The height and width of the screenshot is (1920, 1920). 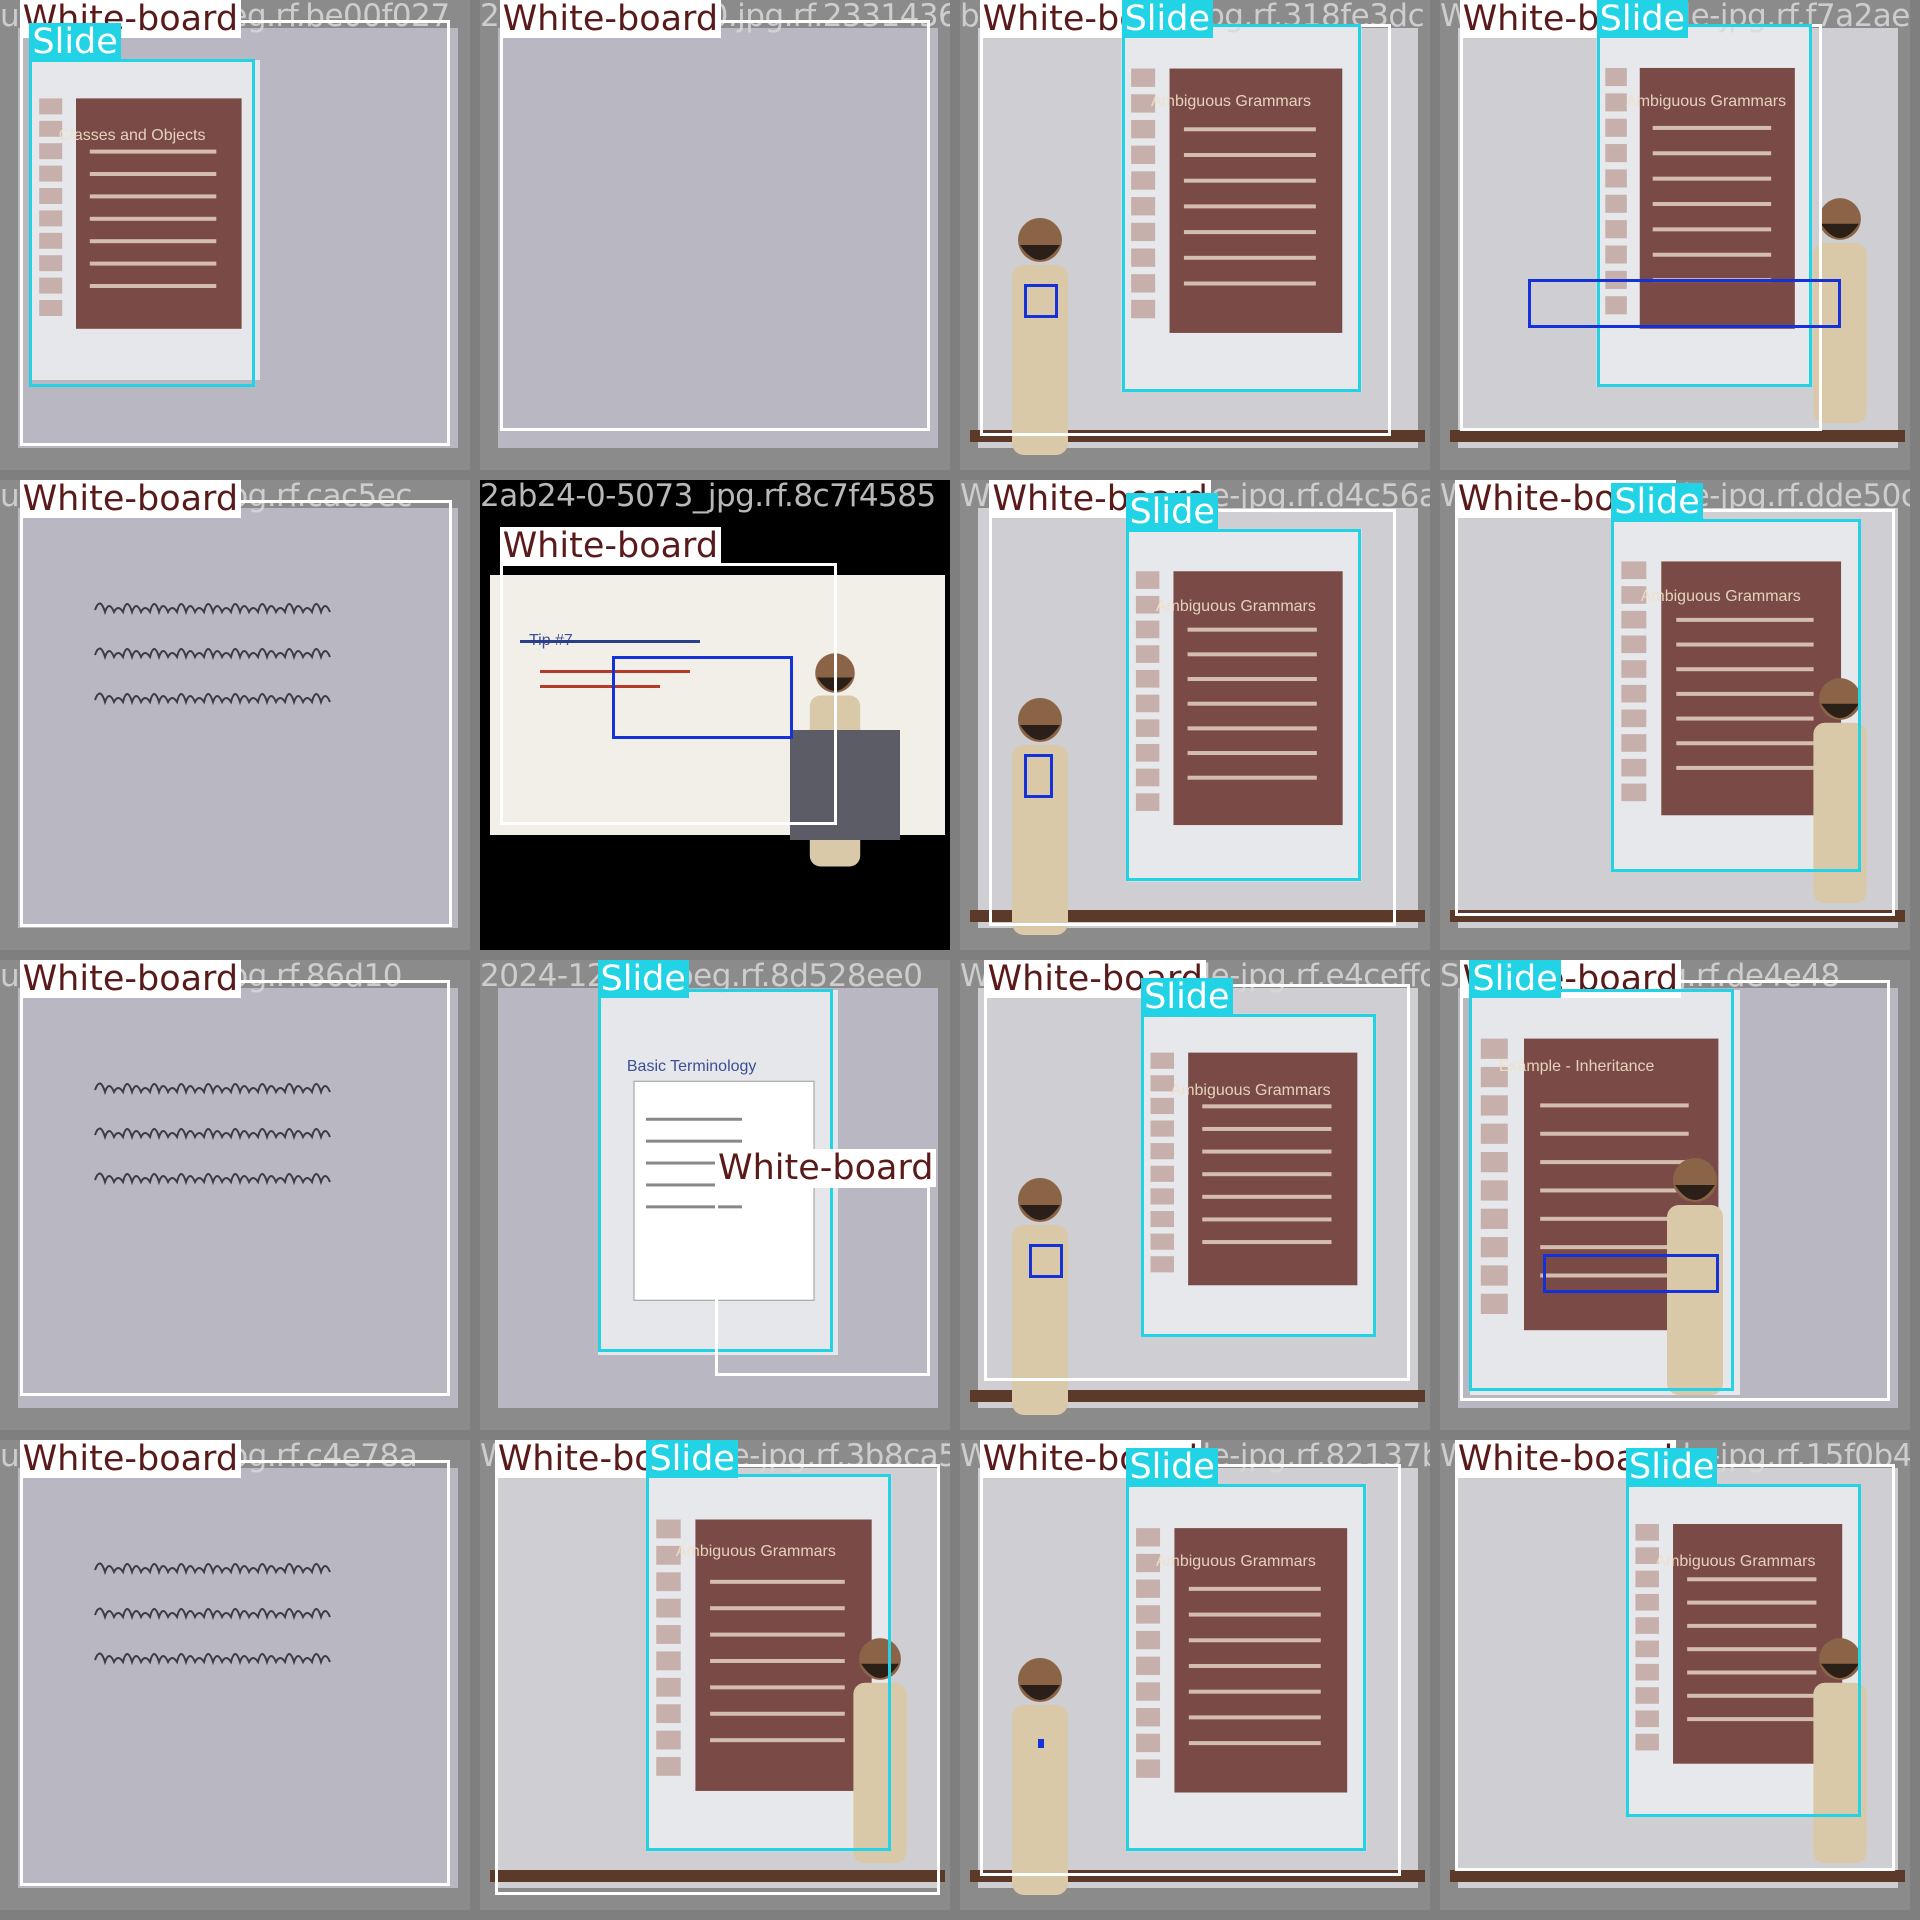 I want to click on filename-label: 2ab24-0-5073_jpg.rf.8c7f4585, so click(x=708, y=497).